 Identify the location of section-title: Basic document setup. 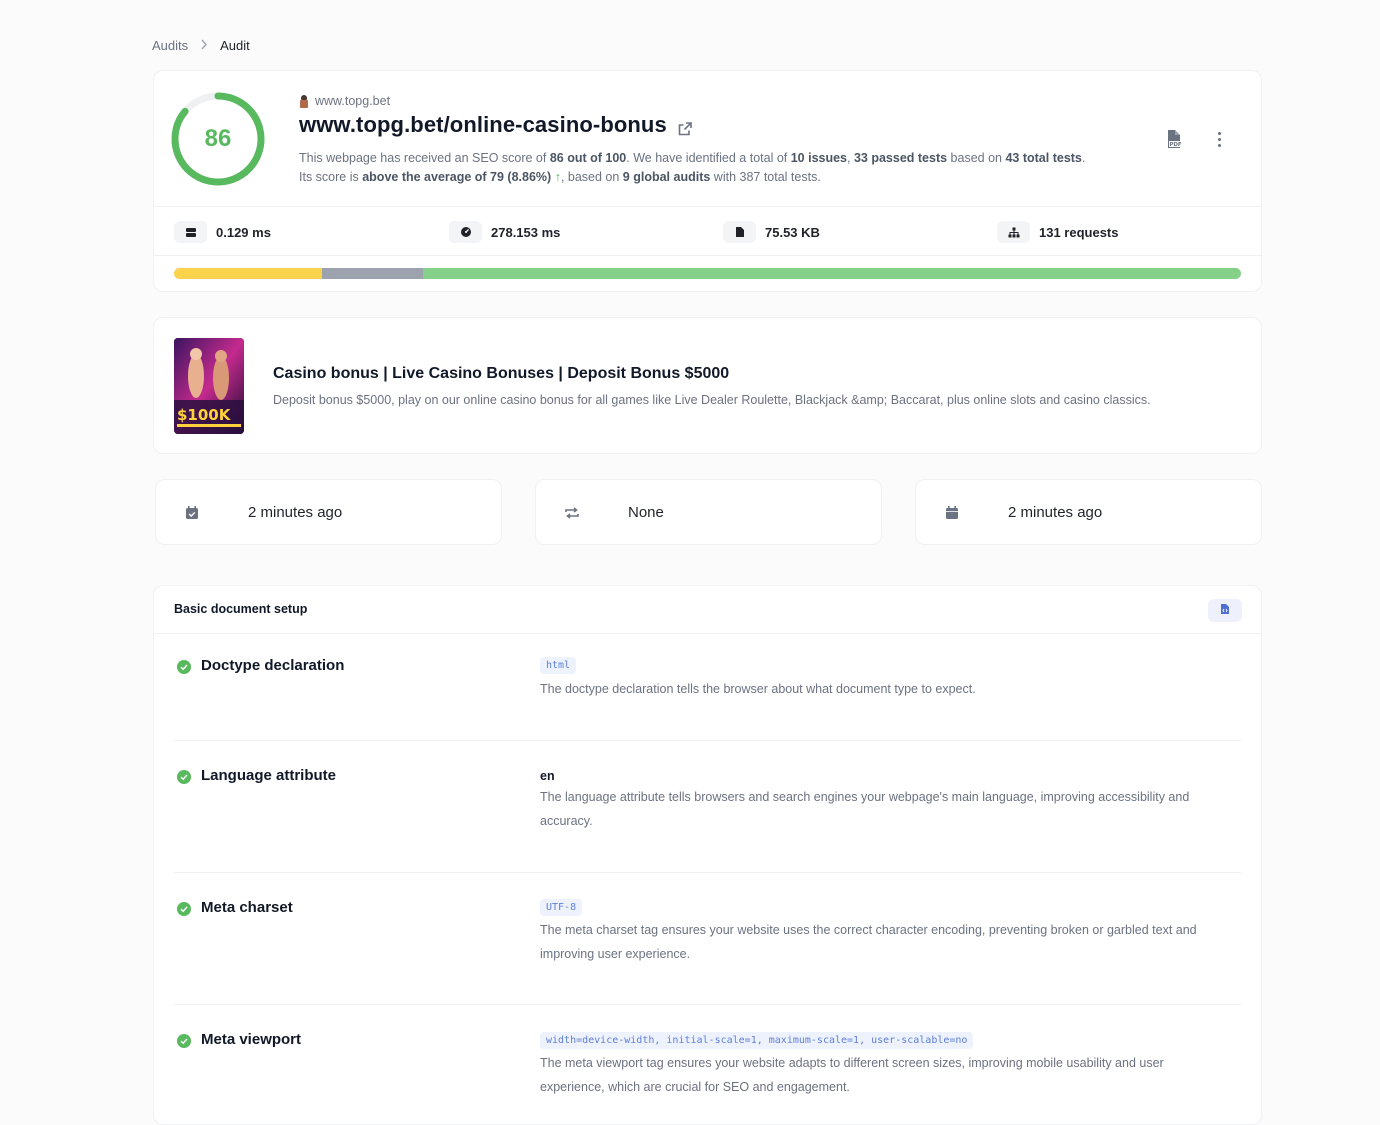
(241, 609).